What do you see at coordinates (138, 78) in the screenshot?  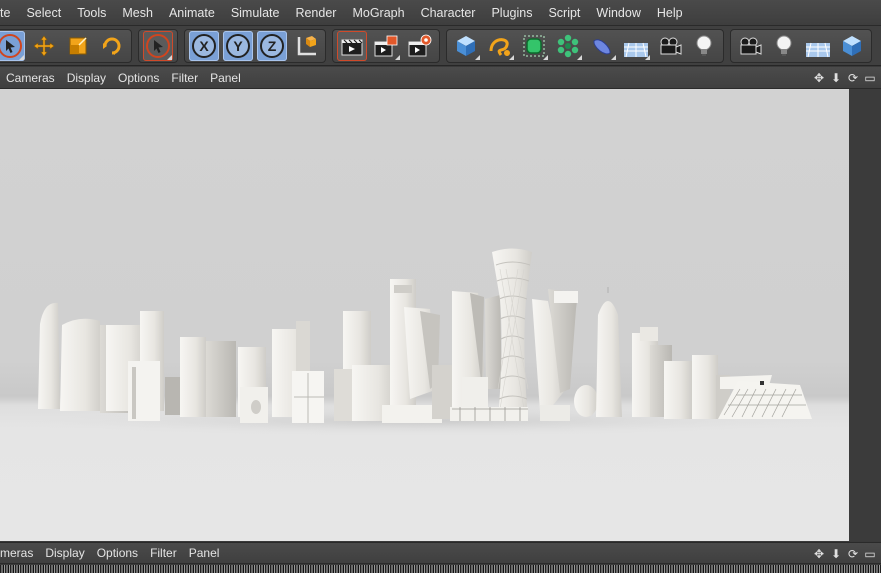 I see `viewport-menu-options: Options` at bounding box center [138, 78].